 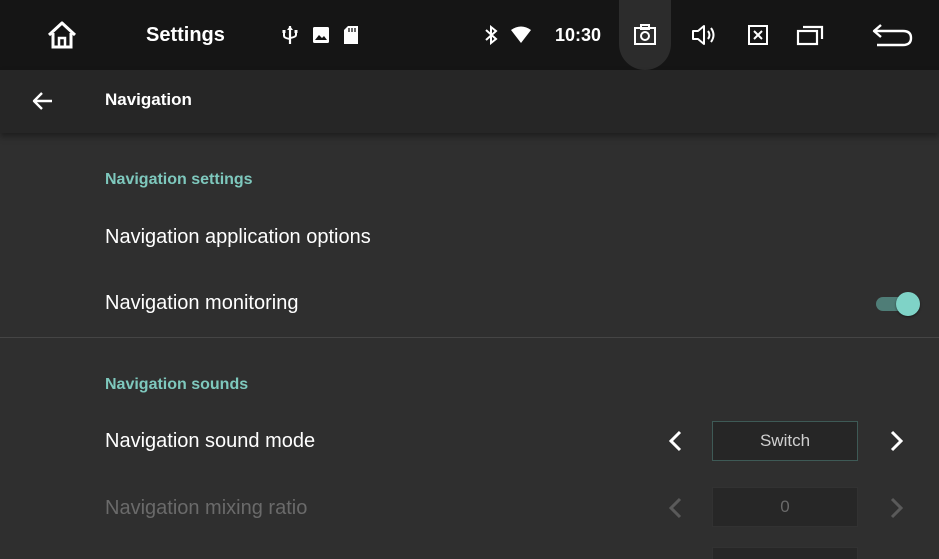 What do you see at coordinates (469, 101) in the screenshot?
I see `toolbar: Navigation` at bounding box center [469, 101].